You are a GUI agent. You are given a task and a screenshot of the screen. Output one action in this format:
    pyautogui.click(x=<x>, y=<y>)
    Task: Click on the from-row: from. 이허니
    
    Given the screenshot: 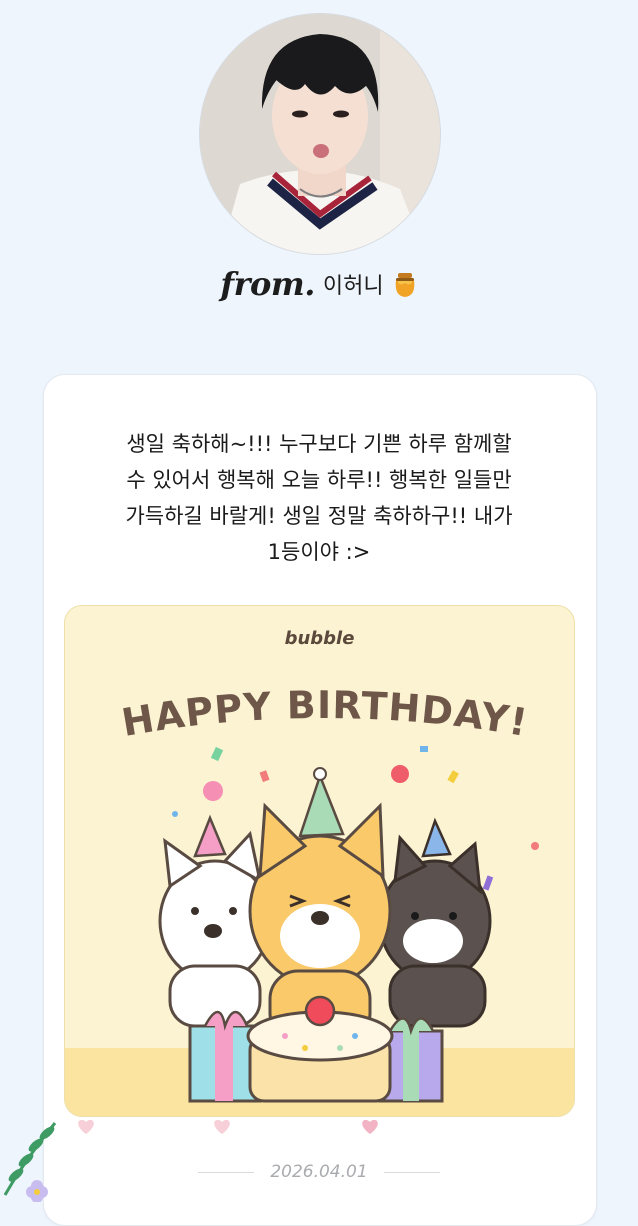 What is the action you would take?
    pyautogui.click(x=319, y=284)
    